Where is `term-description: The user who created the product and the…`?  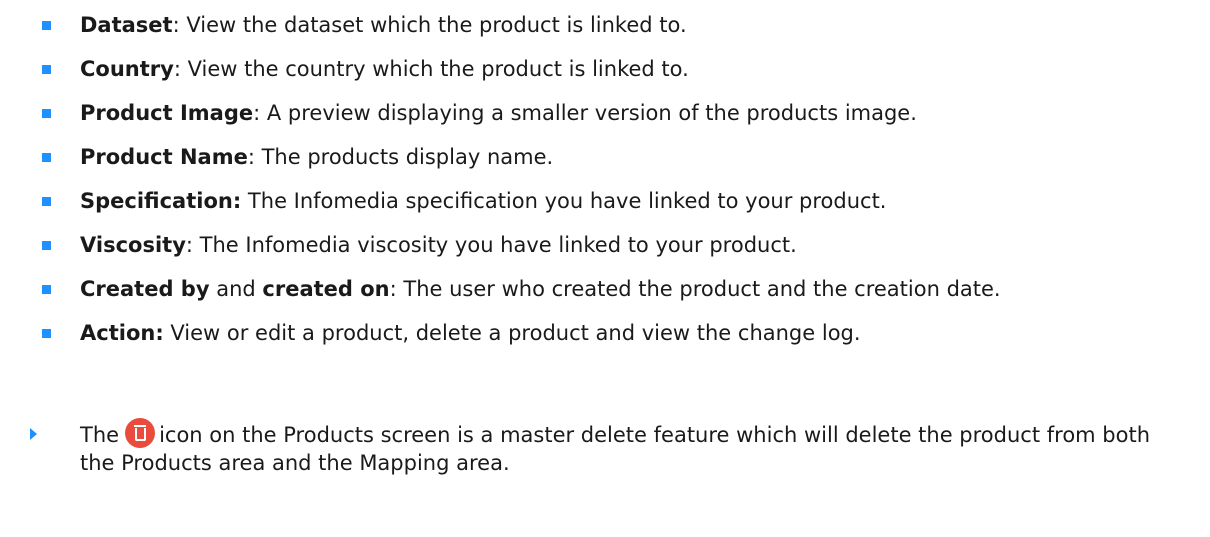
term-description: The user who created the product and the… is located at coordinates (698, 289).